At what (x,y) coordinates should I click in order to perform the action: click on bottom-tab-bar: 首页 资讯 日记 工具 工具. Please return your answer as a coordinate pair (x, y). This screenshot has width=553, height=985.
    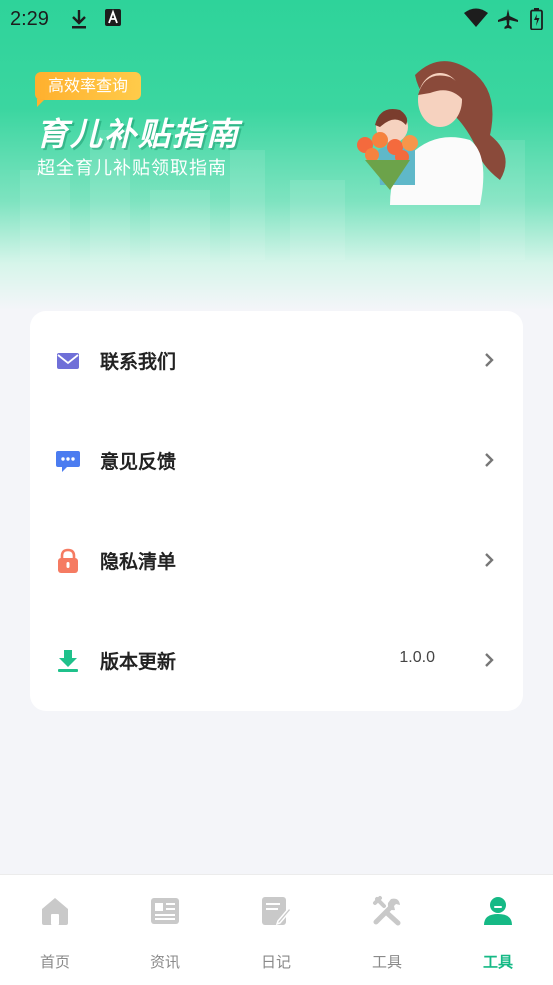
    Looking at the image, I should click on (276, 929).